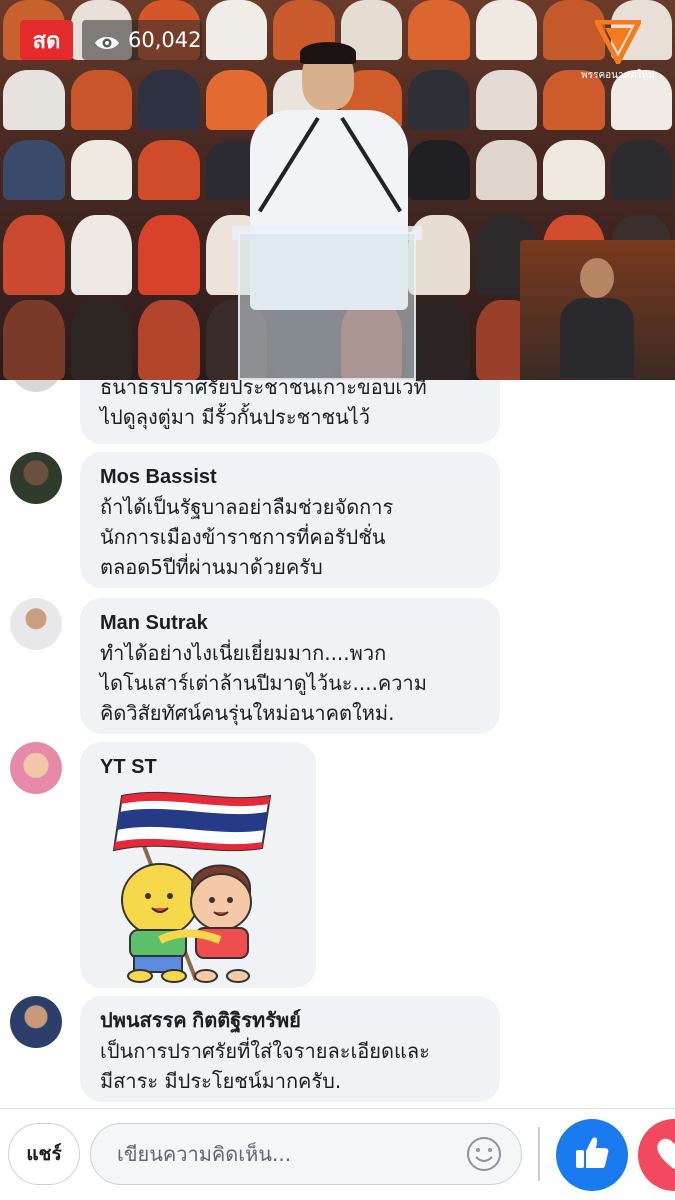 The width and height of the screenshot is (675, 1200). What do you see at coordinates (597, 310) in the screenshot?
I see `sign-language-interpreter-inset` at bounding box center [597, 310].